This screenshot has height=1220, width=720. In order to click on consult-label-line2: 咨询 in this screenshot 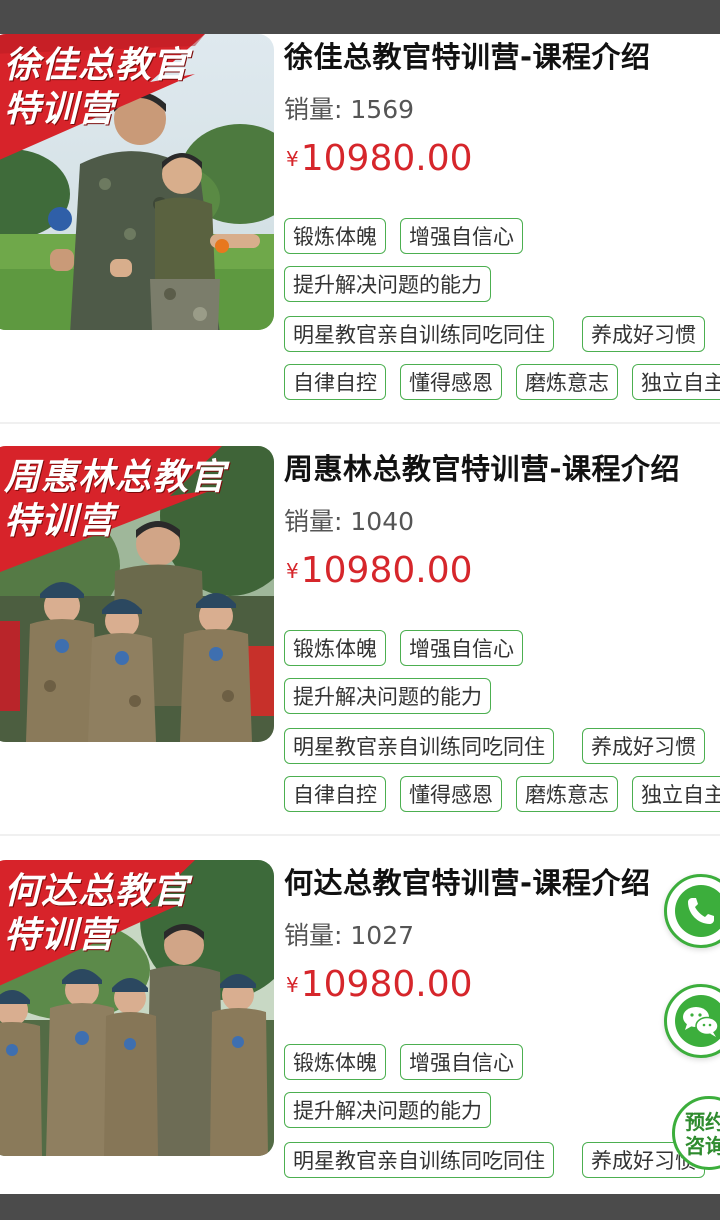, I will do `click(702, 1146)`.